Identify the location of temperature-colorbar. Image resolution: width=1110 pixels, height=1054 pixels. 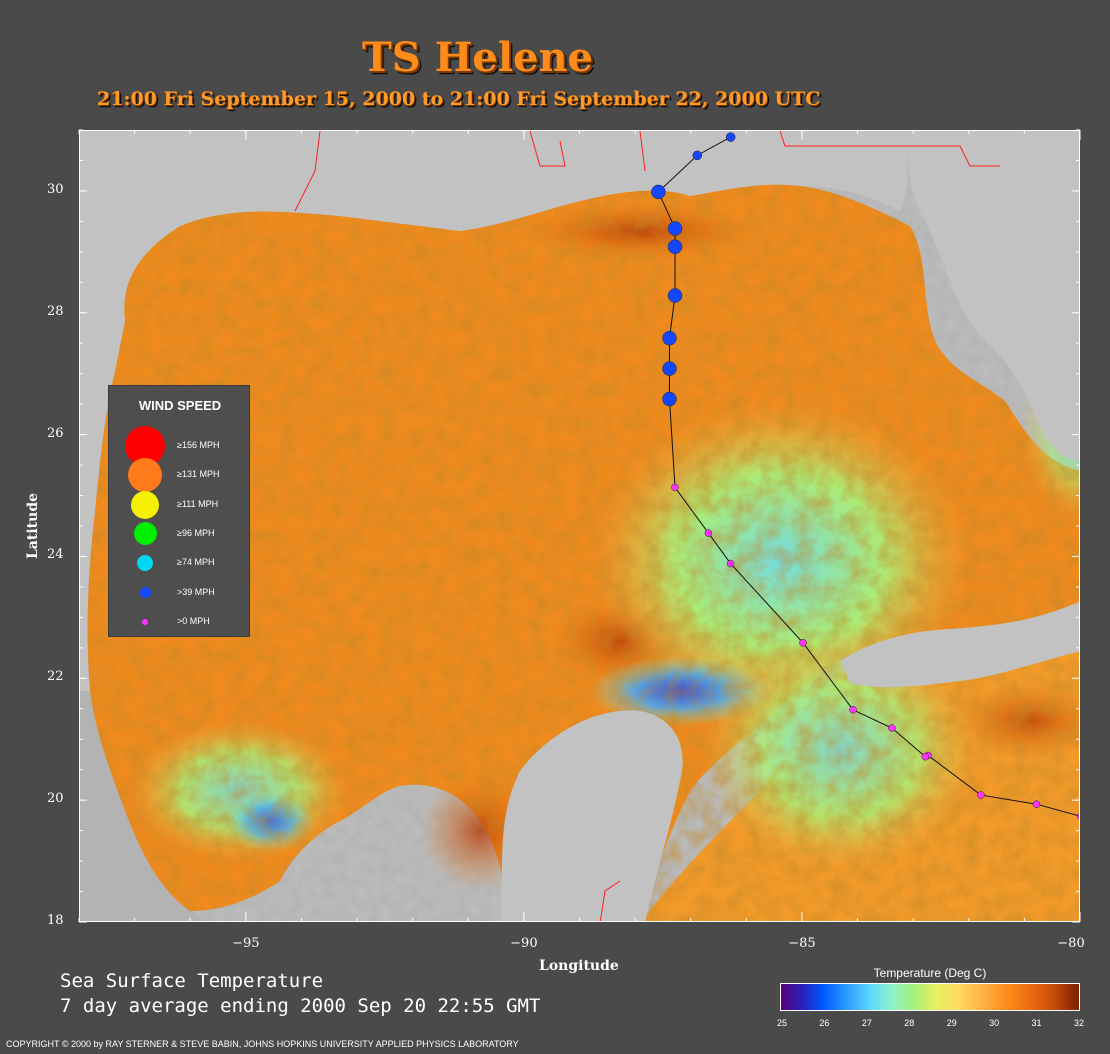
(930, 997).